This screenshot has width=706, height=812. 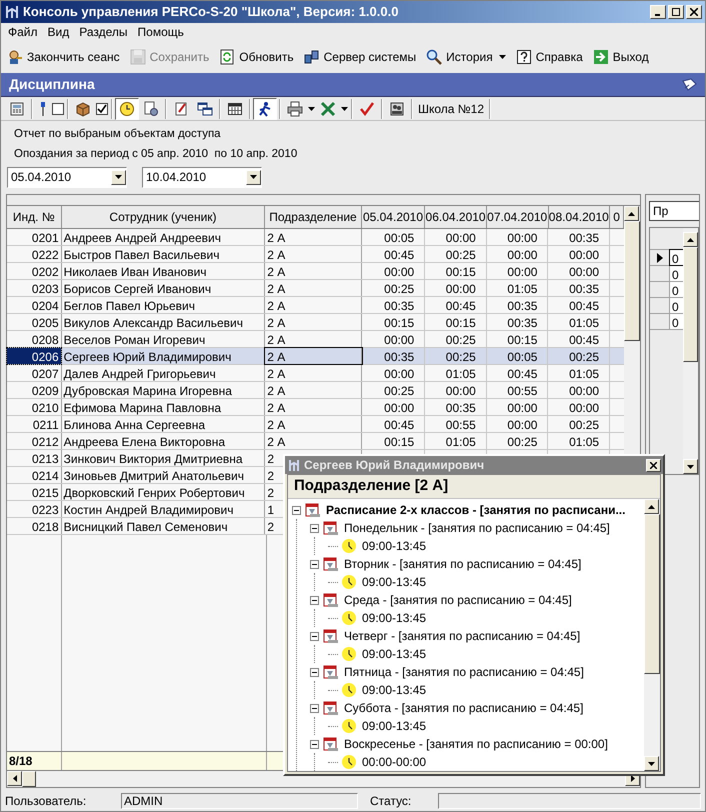 I want to click on table-cell: 00:35, so click(x=579, y=288).